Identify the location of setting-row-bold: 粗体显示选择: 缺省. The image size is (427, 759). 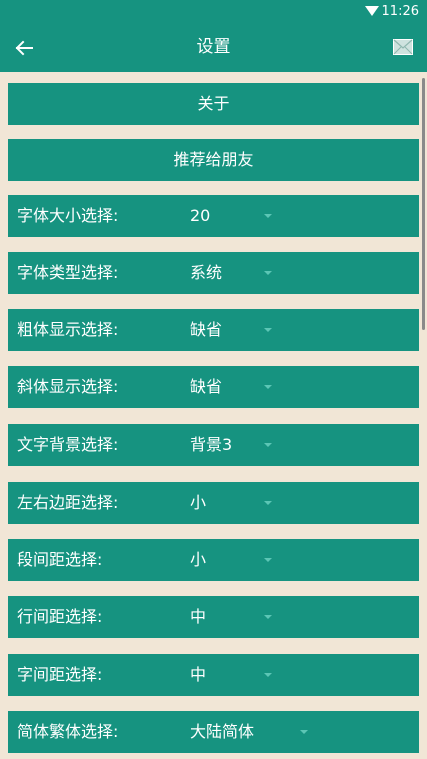
(213, 330).